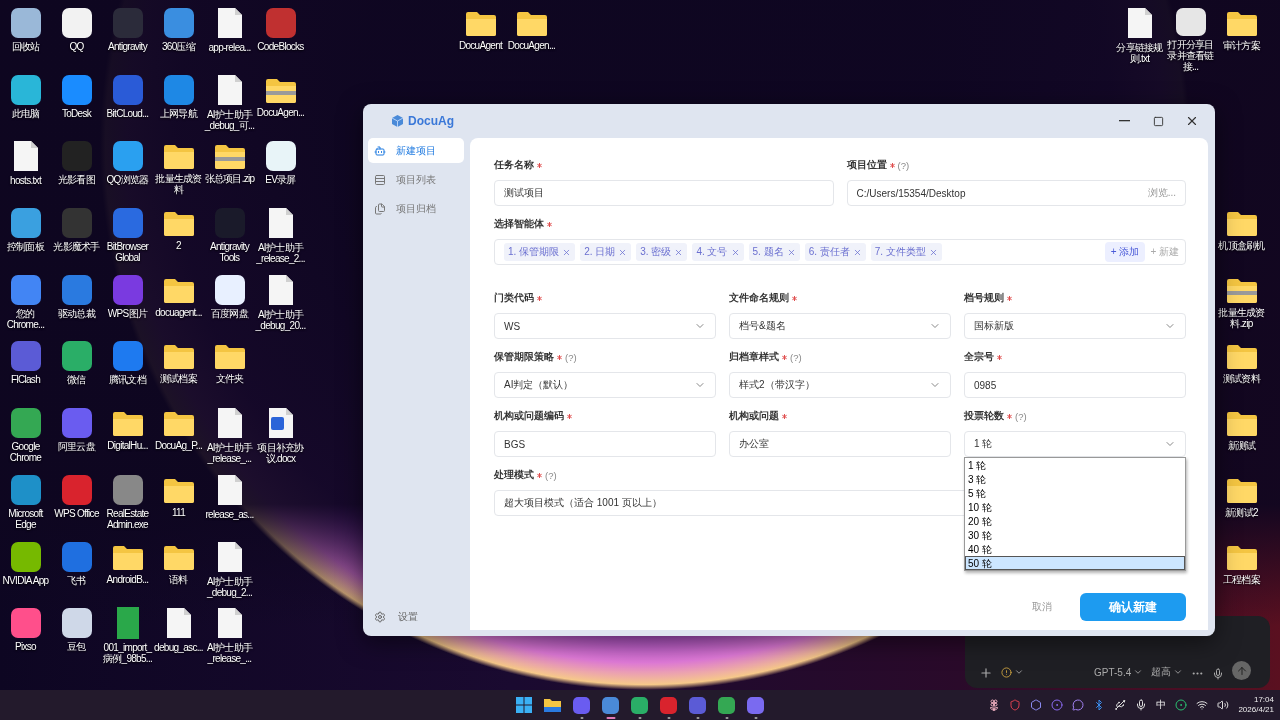  I want to click on model-dropdown: GPT-5.4, so click(1119, 672).